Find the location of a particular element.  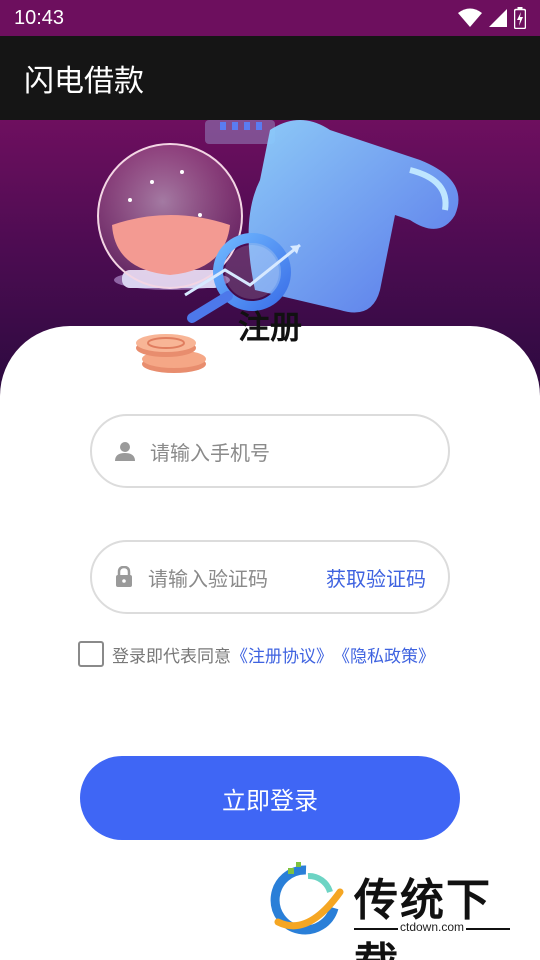

code-field: 请输入验证码 获取验证码 is located at coordinates (270, 577).